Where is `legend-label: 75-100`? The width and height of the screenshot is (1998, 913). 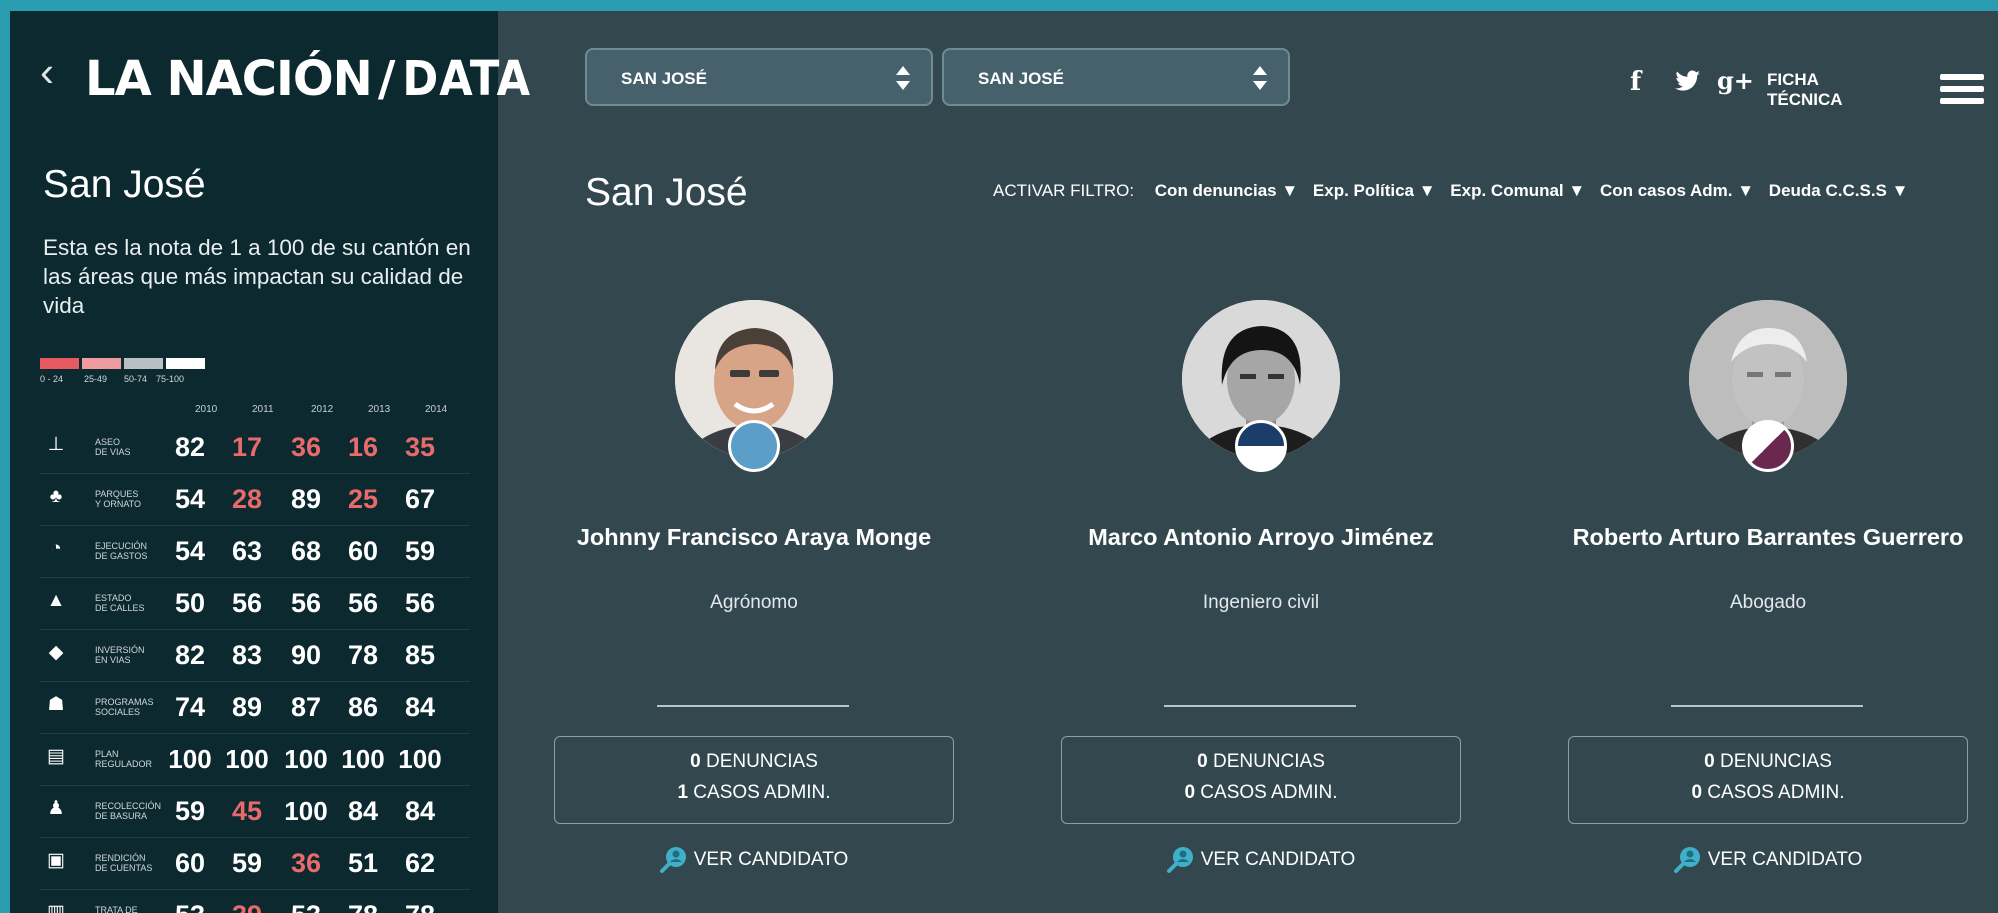
legend-label: 75-100 is located at coordinates (170, 379).